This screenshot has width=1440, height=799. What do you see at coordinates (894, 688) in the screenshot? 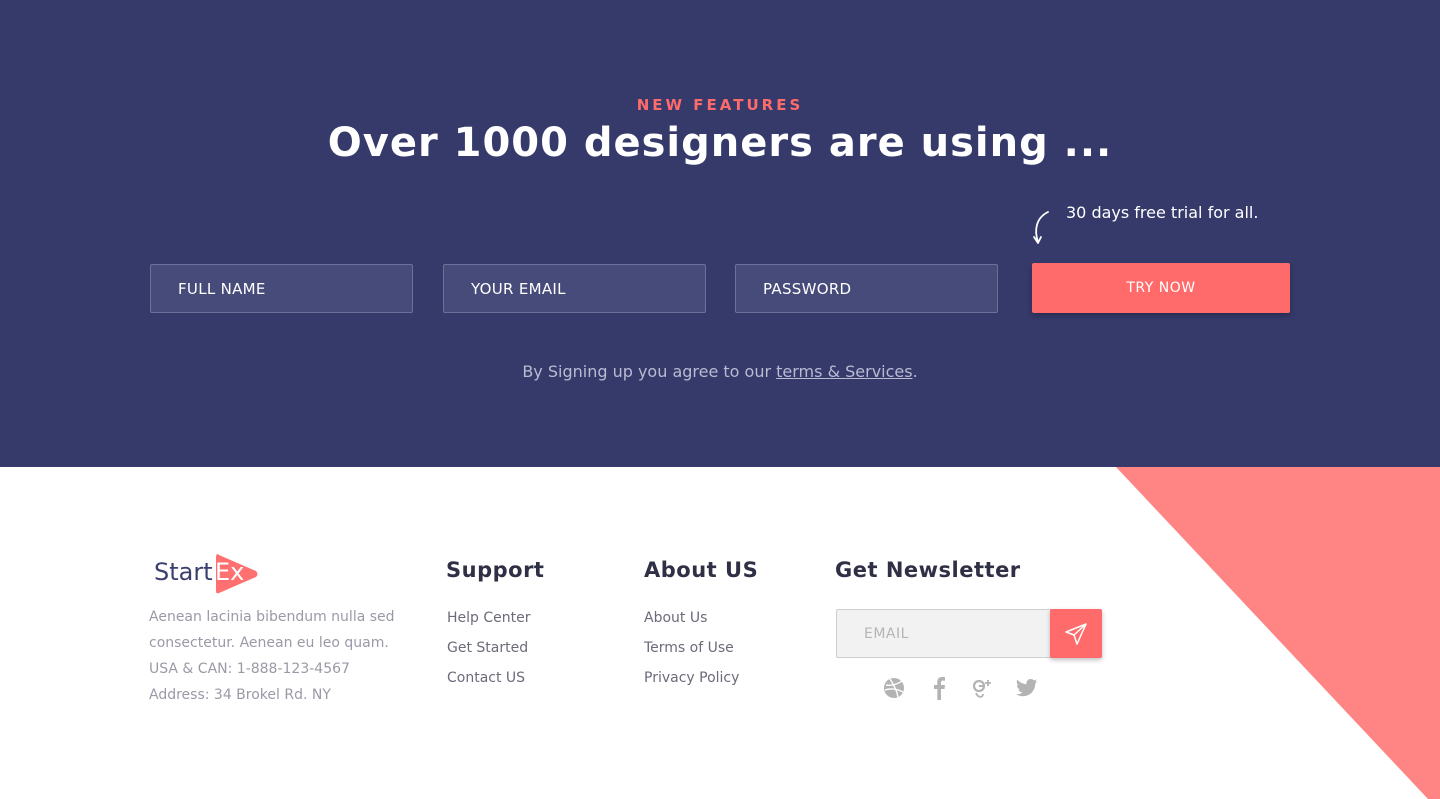
I see `dribbble-icon` at bounding box center [894, 688].